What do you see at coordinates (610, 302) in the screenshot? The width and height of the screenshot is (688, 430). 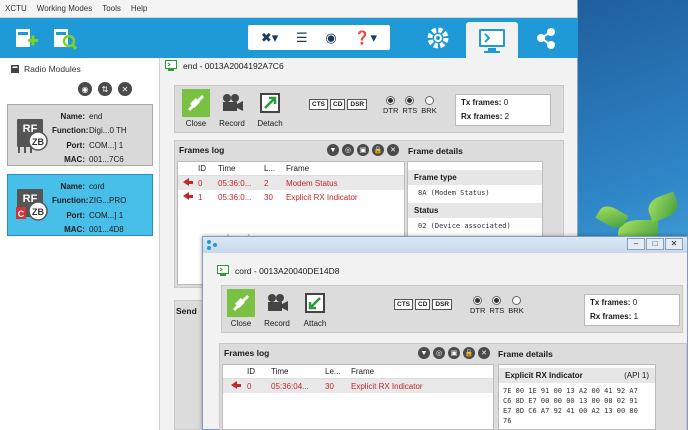 I see `tx-frames-label: Tx frames:` at bounding box center [610, 302].